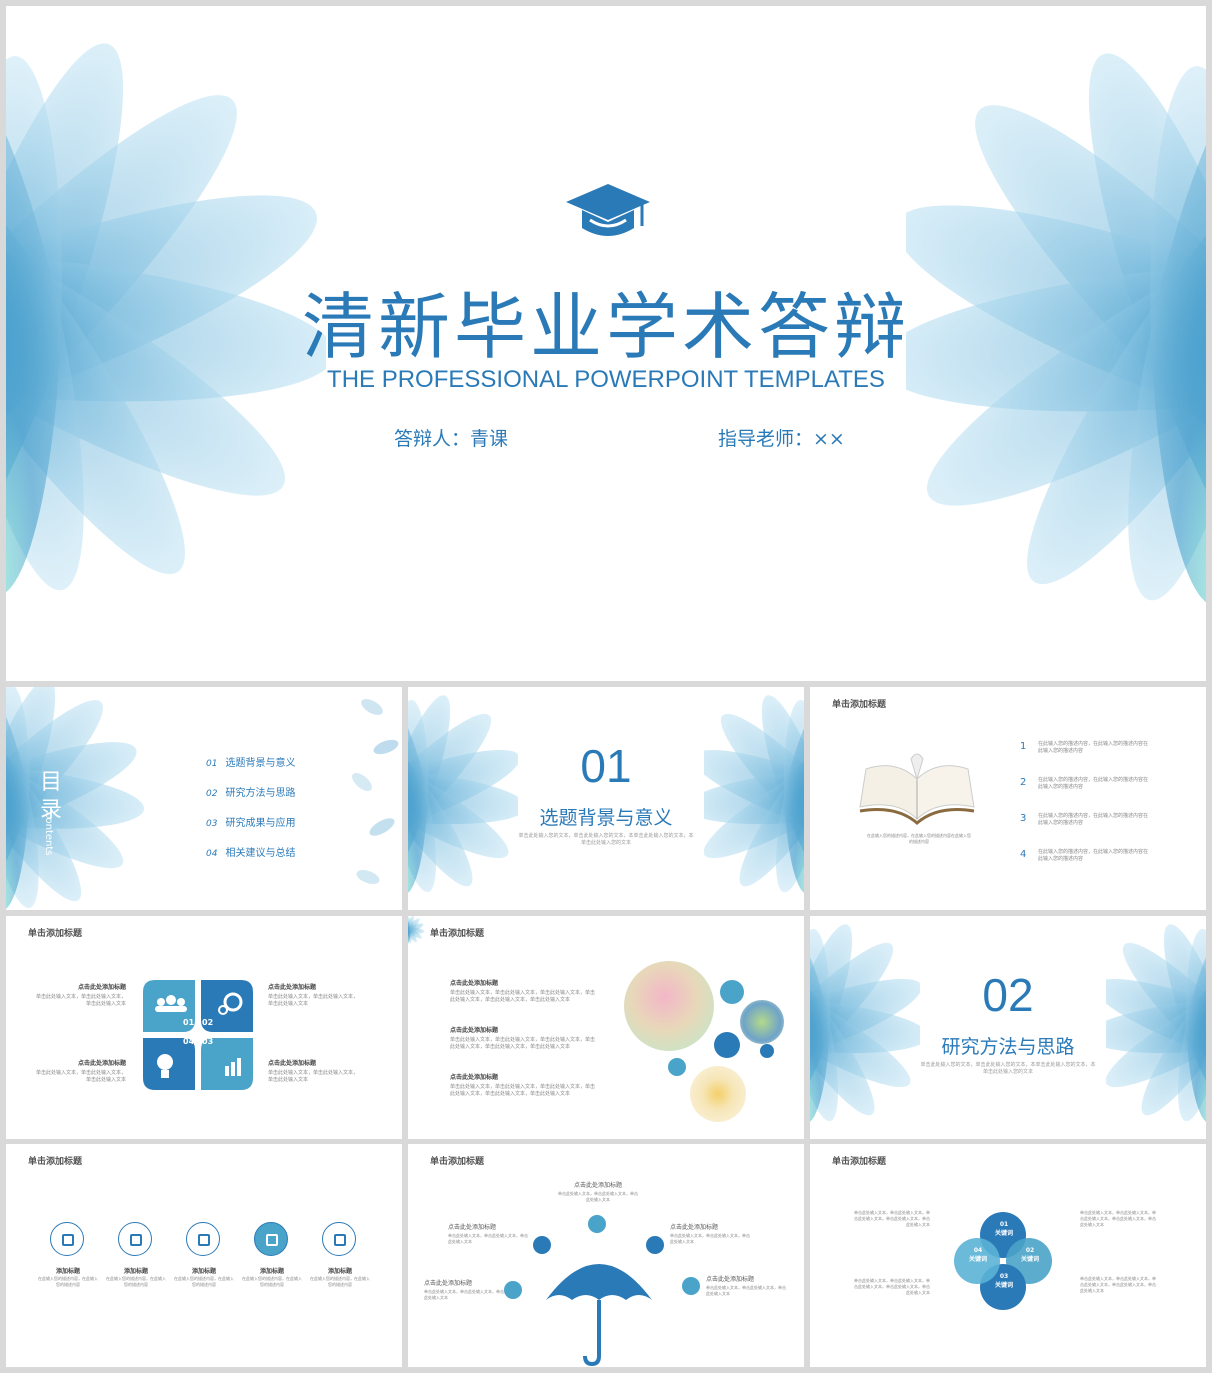 The width and height of the screenshot is (1212, 1373). What do you see at coordinates (250, 850) in the screenshot?
I see `toc-item: 04 相关建议与总结` at bounding box center [250, 850].